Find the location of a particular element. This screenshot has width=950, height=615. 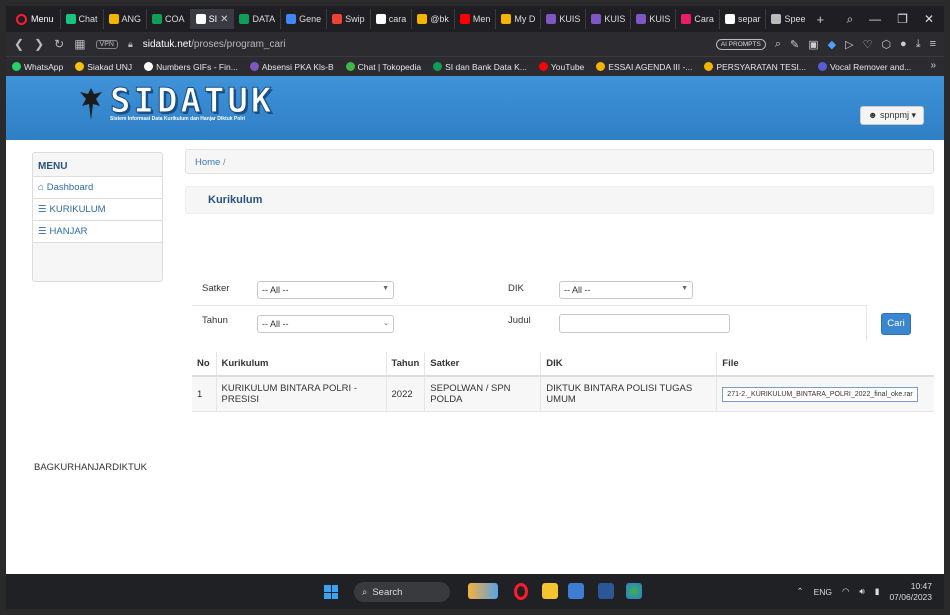

browser-menu-button: Menu is located at coordinates (35, 19).